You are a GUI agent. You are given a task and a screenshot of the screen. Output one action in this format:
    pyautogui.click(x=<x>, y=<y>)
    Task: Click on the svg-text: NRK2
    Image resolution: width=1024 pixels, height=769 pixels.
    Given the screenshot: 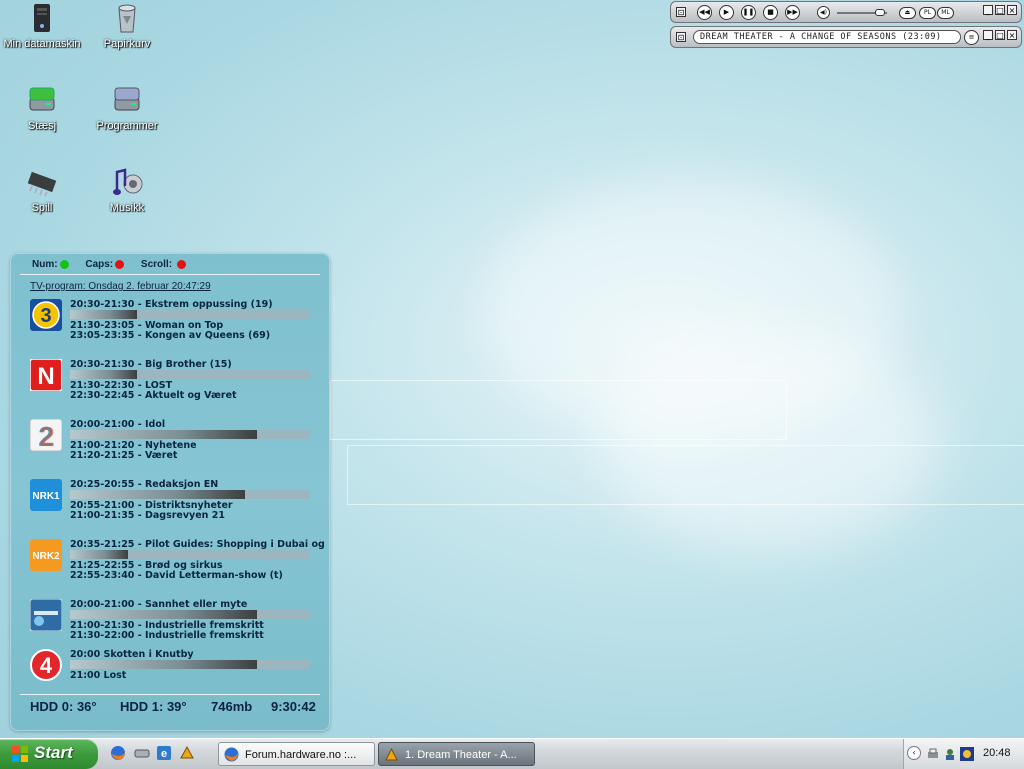 What is the action you would take?
    pyautogui.click(x=46, y=556)
    